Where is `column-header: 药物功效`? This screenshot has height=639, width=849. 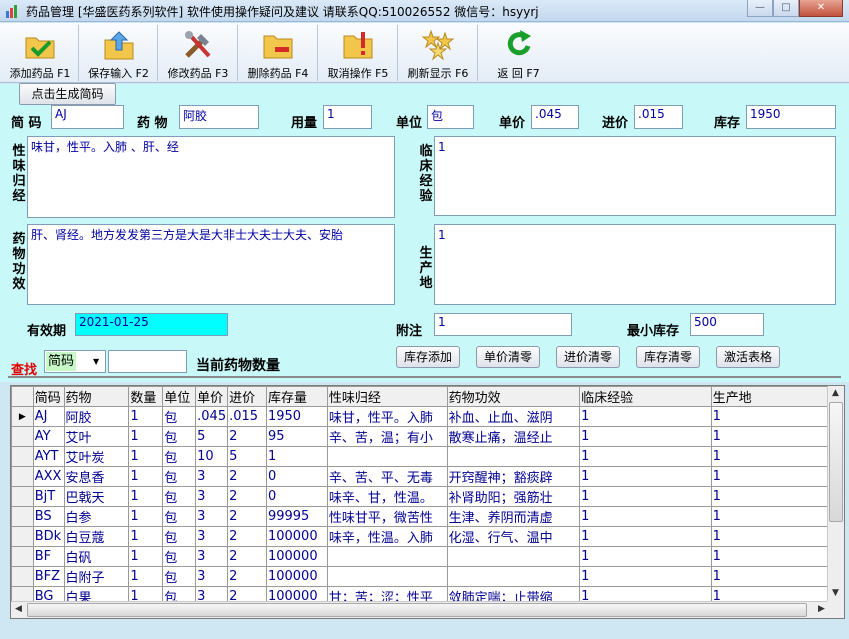 column-header: 药物功效 is located at coordinates (513, 396).